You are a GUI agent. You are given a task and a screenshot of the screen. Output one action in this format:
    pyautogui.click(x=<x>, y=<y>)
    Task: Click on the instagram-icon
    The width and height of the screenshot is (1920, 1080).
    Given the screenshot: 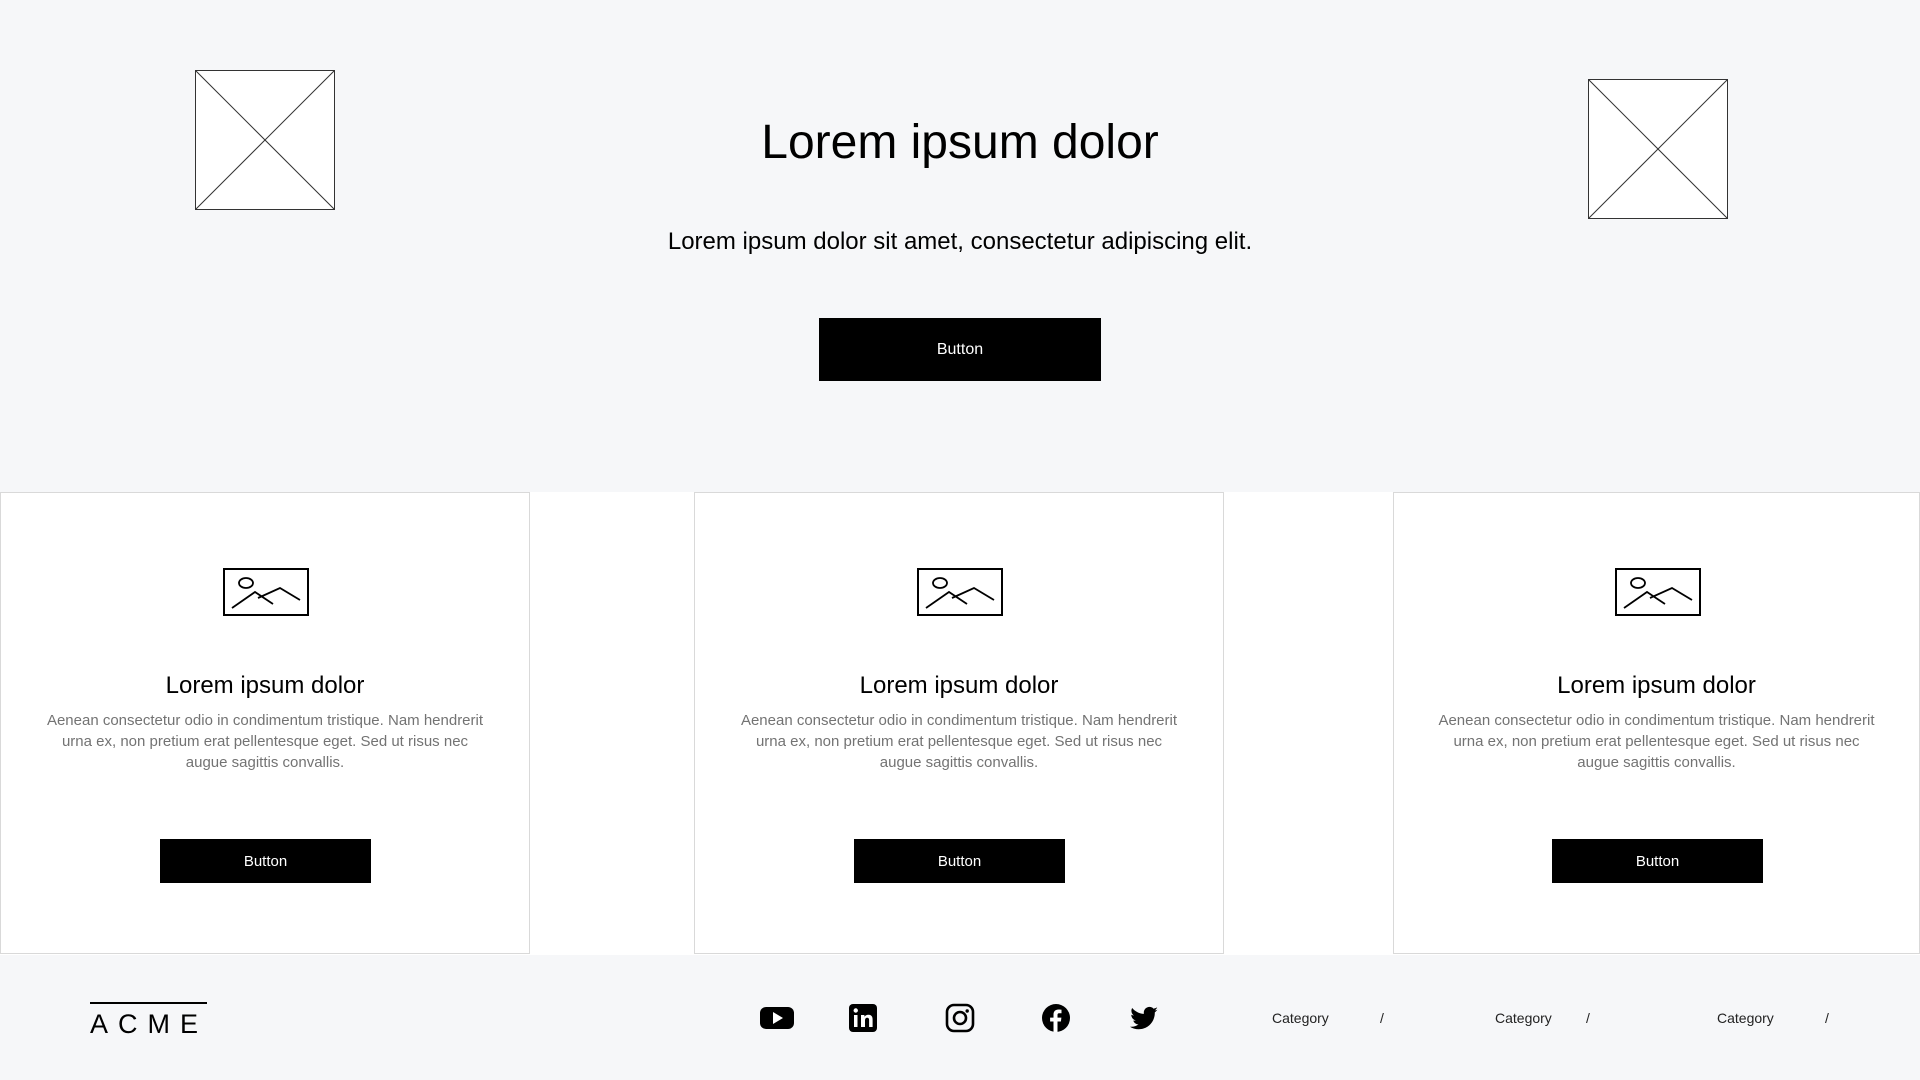 What is the action you would take?
    pyautogui.click(x=960, y=1018)
    